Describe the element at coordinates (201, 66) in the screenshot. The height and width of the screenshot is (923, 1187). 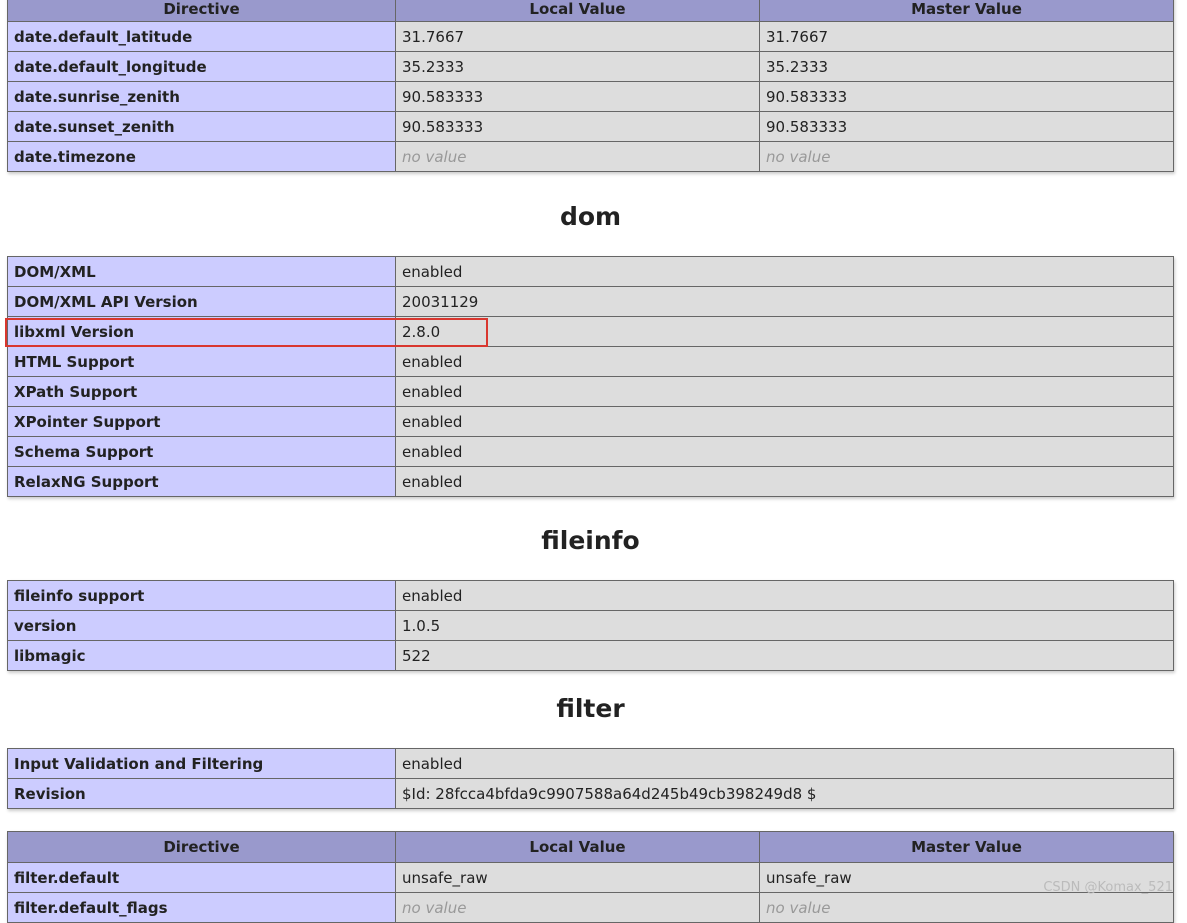
I see `directive-name: date.default_longitude` at that location.